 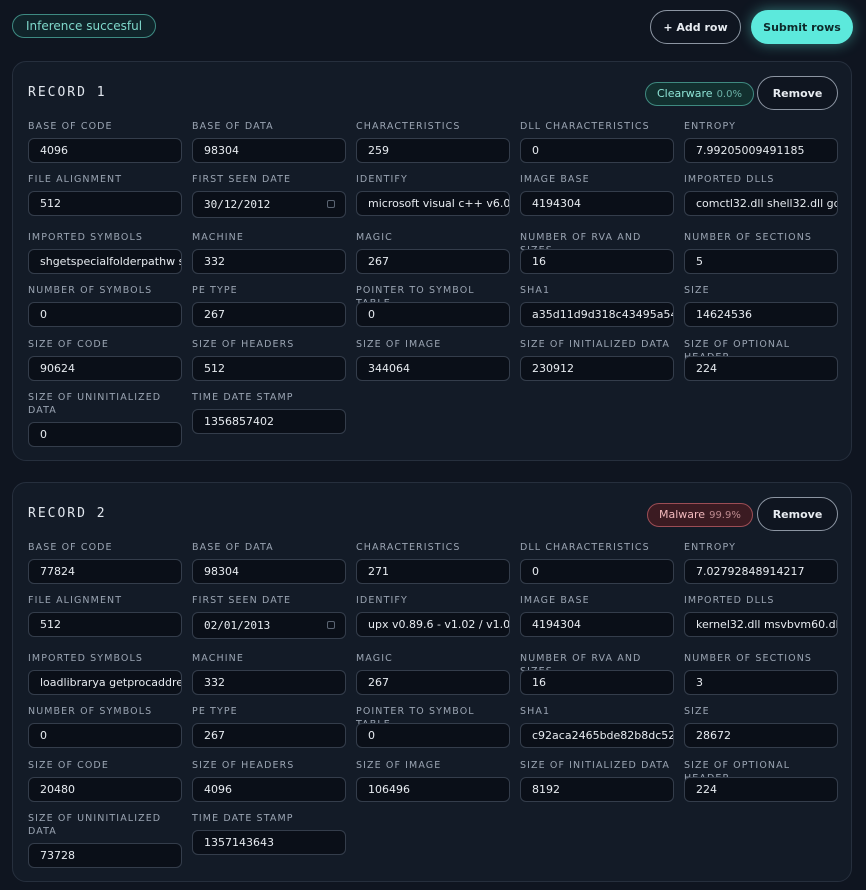 What do you see at coordinates (699, 94) in the screenshot?
I see `verdict-badge: Clearware 0.0%` at bounding box center [699, 94].